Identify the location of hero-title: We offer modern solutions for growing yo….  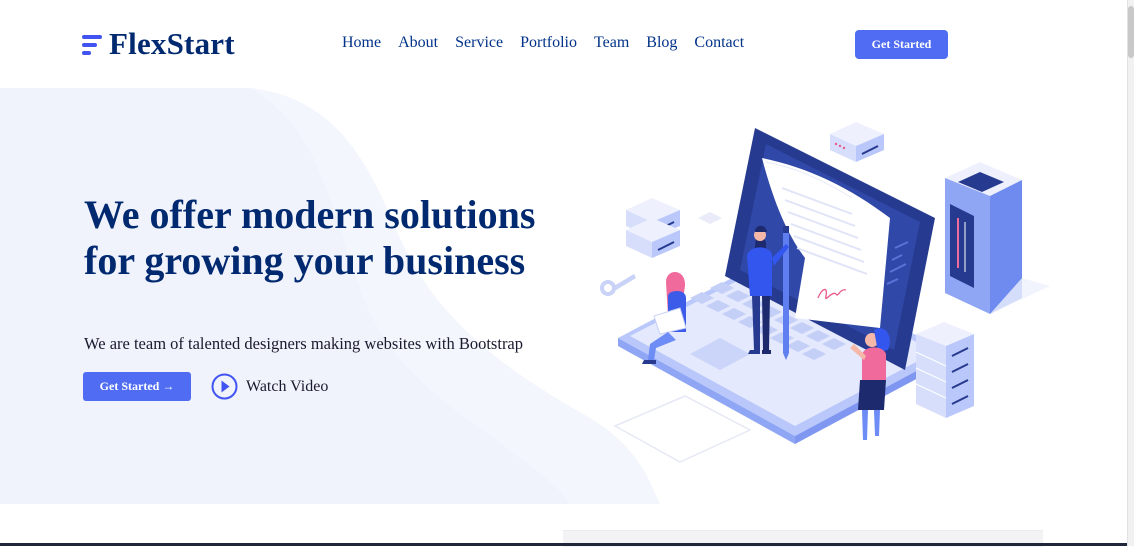
(310, 237).